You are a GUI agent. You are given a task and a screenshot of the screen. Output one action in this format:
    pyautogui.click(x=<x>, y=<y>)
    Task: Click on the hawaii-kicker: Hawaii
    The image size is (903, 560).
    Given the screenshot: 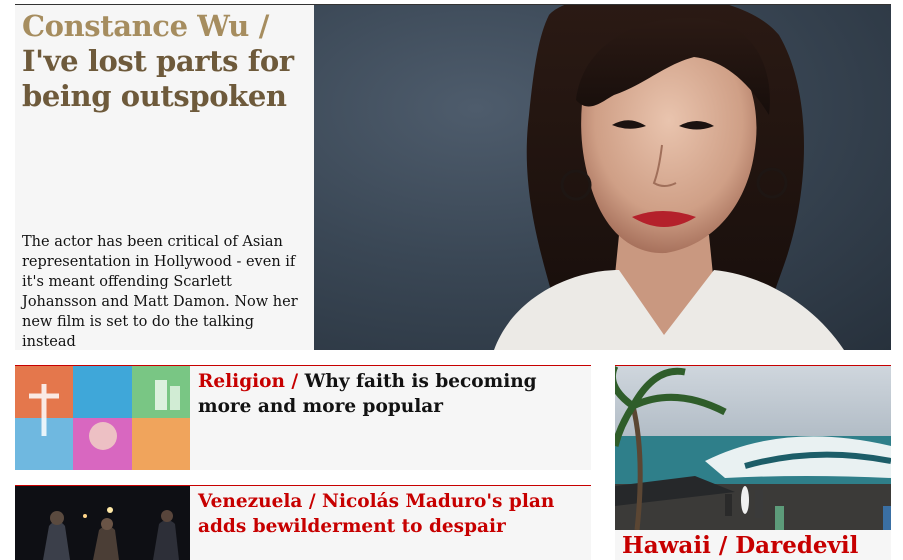 What is the action you would take?
    pyautogui.click(x=666, y=545)
    